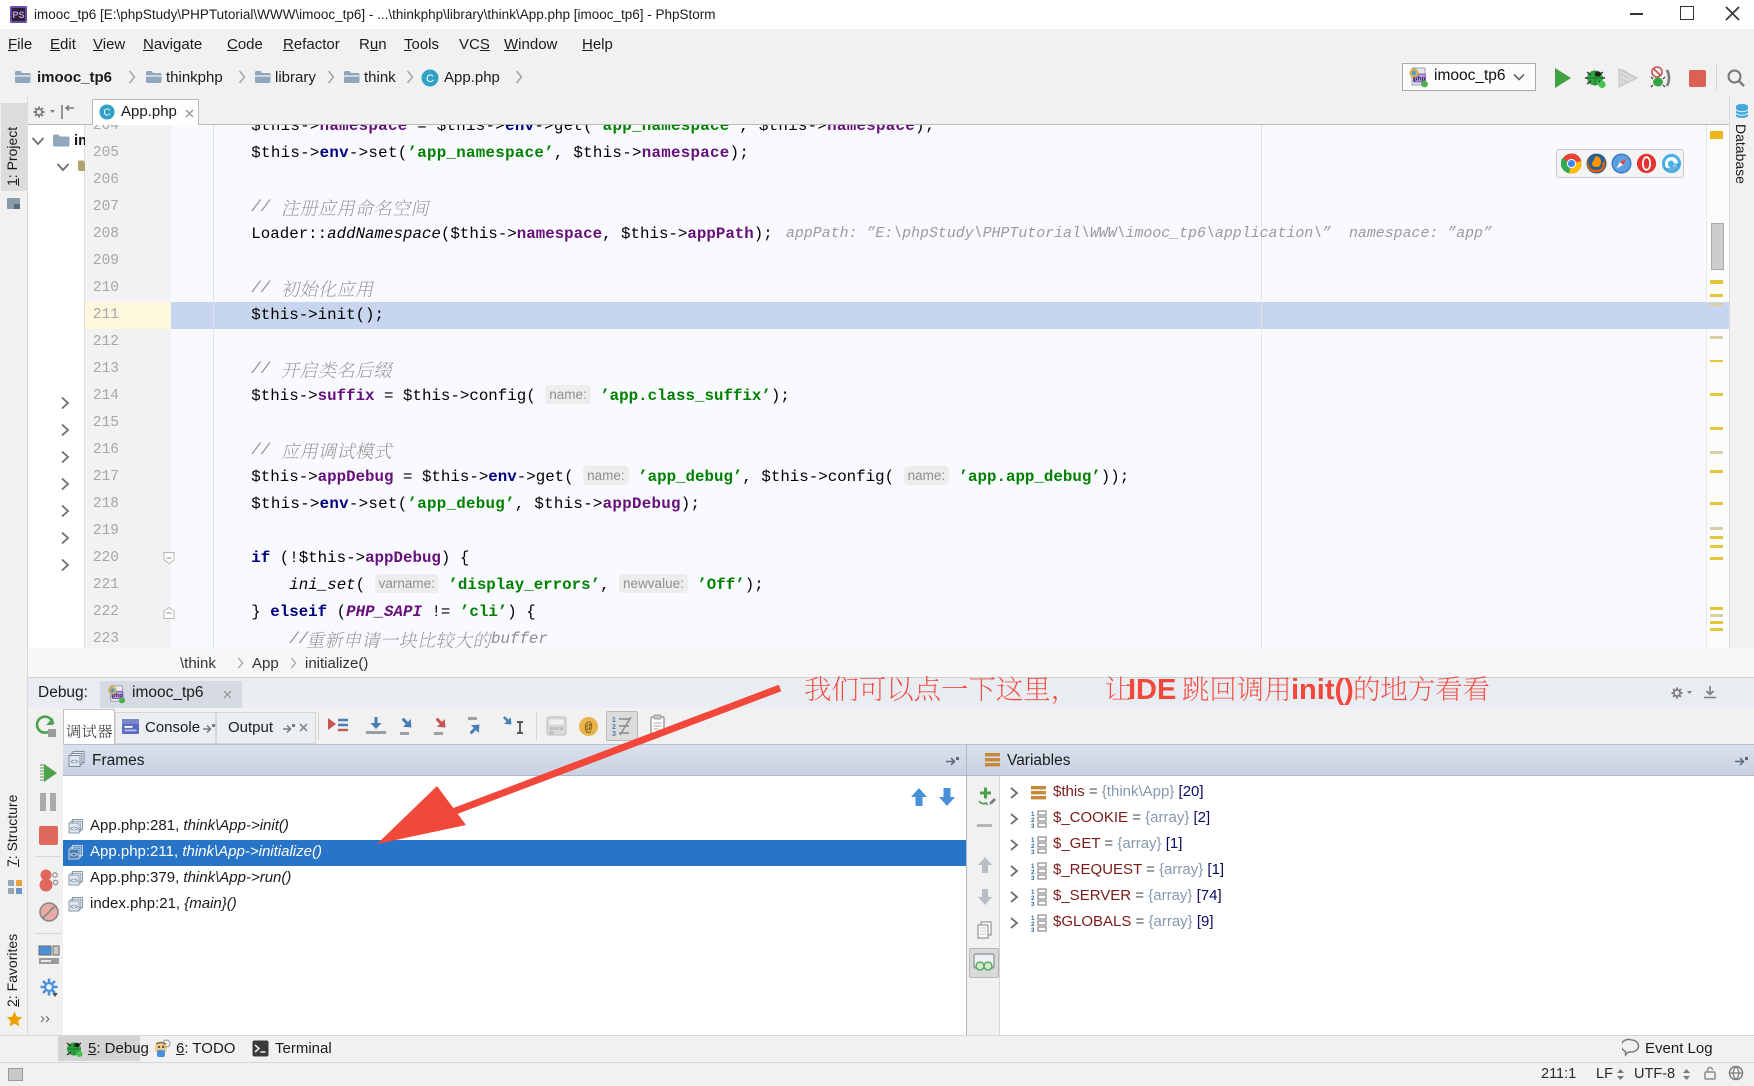 The image size is (1754, 1086). Describe the element at coordinates (1152, 690) in the screenshot. I see `svg-text: IDE` at that location.